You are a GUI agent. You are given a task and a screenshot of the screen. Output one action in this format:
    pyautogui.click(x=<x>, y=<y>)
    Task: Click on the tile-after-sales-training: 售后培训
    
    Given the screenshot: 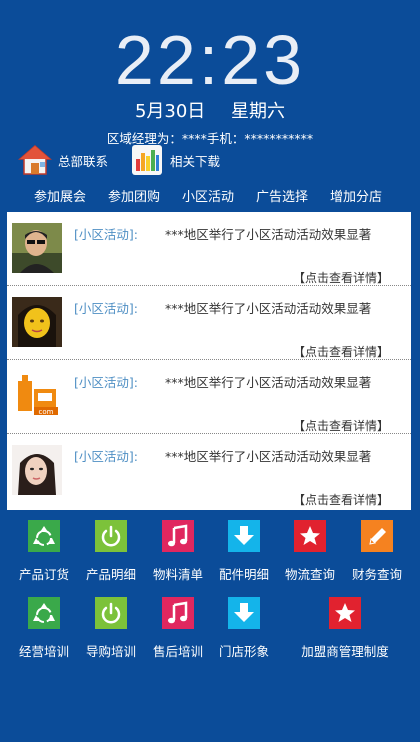 What is the action you would take?
    pyautogui.click(x=178, y=628)
    